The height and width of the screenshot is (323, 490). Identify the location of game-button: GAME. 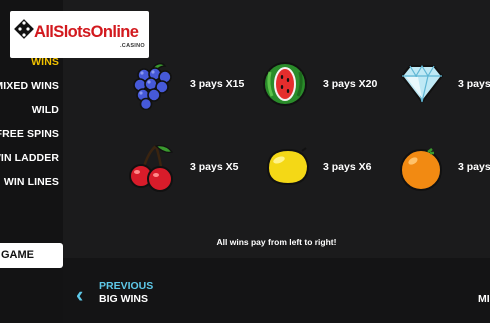
(31, 255).